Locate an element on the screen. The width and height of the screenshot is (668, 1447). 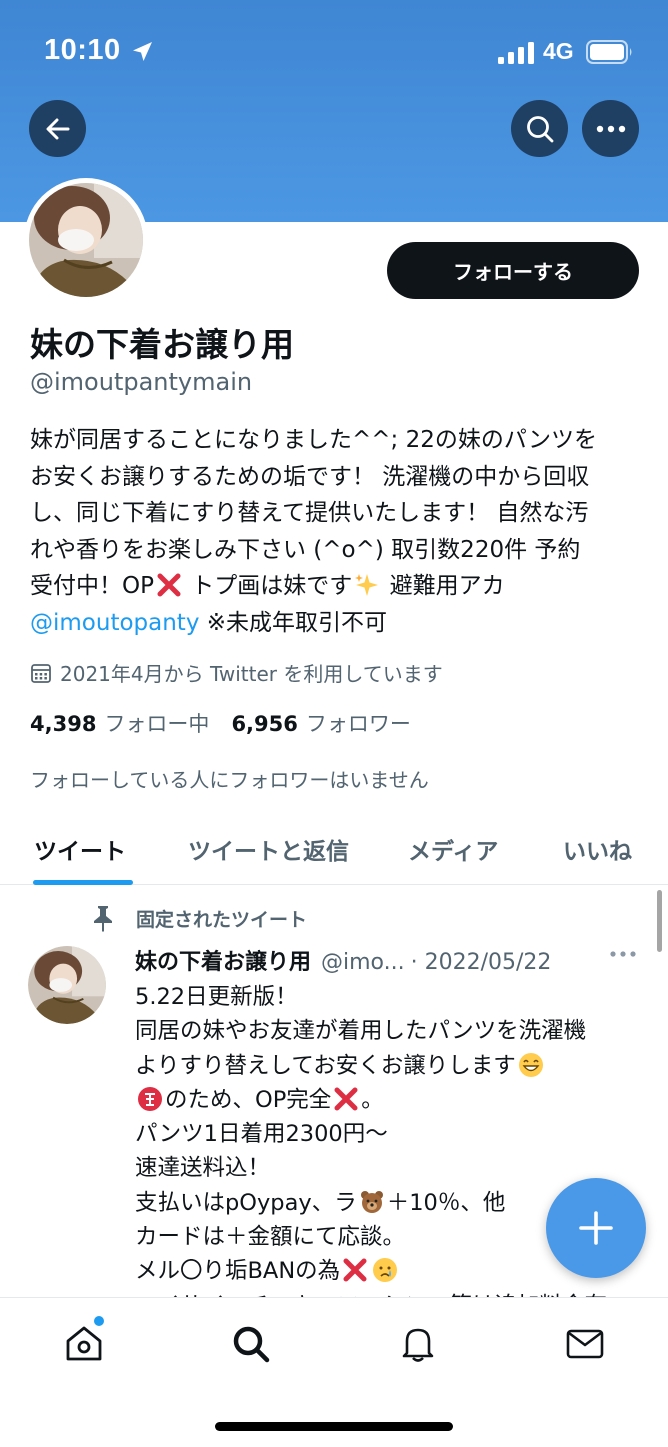
profile-avatar is located at coordinates (86, 240).